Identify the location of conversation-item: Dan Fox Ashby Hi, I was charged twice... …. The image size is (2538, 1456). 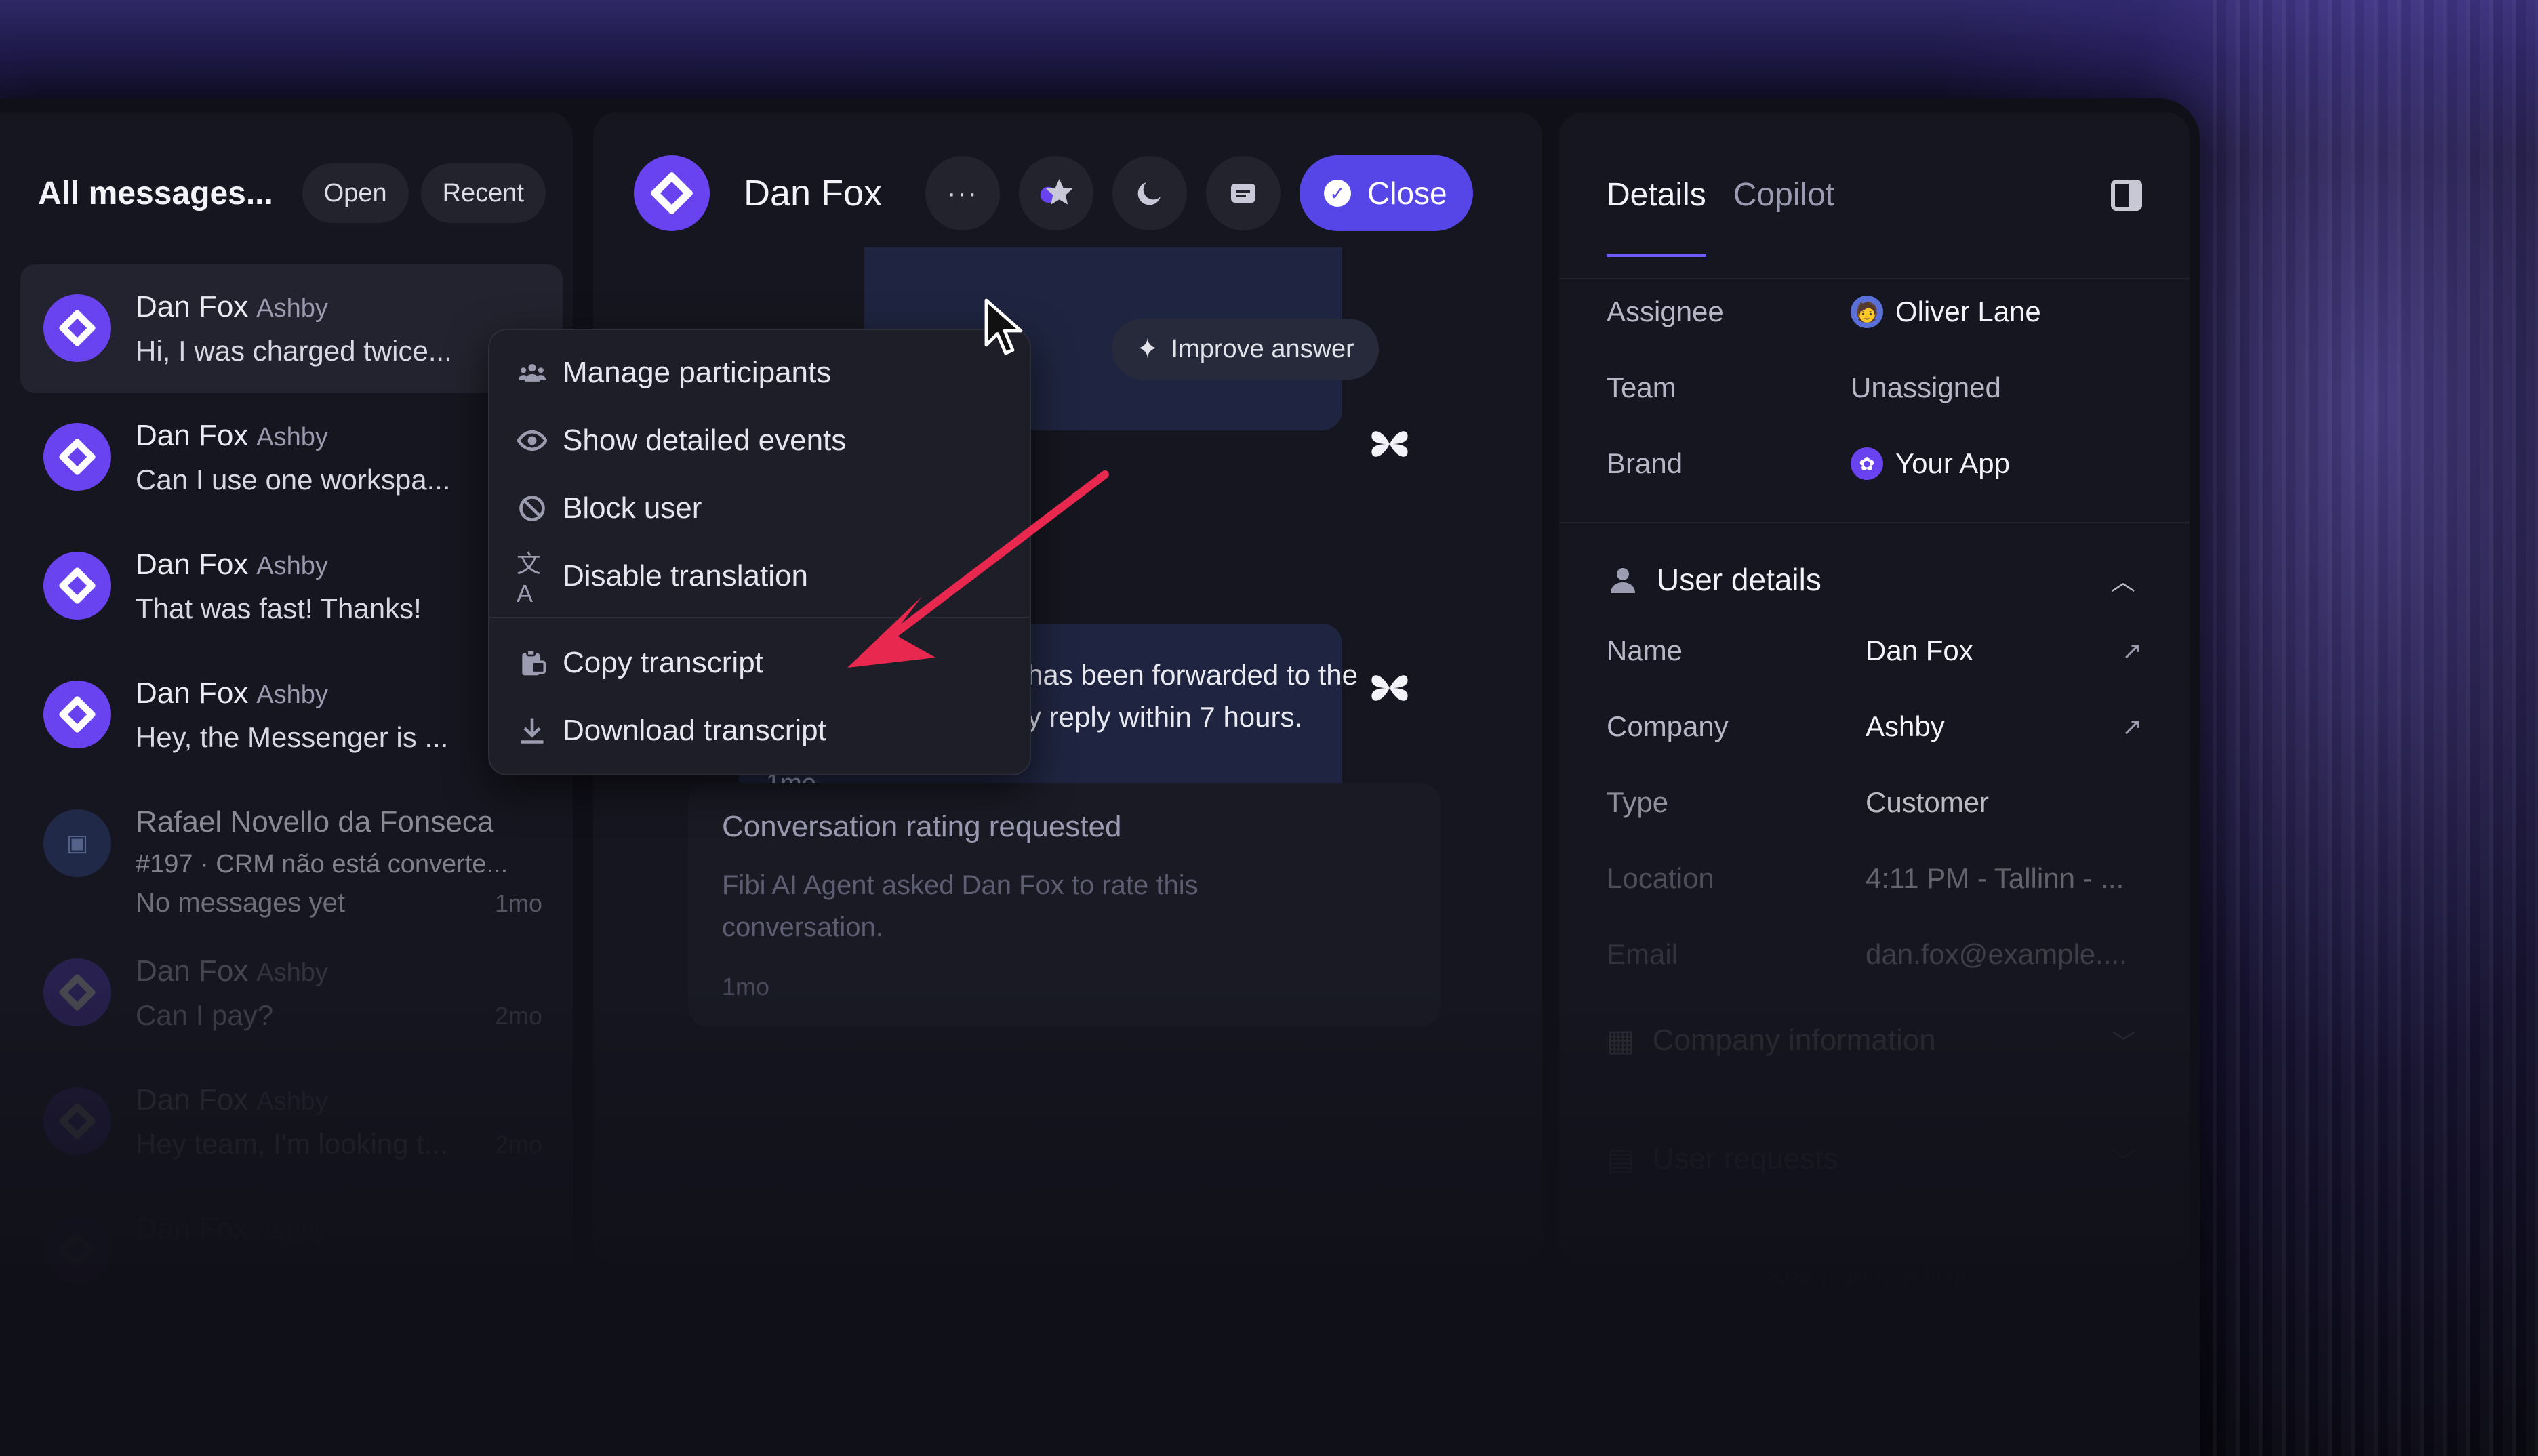
(291, 328).